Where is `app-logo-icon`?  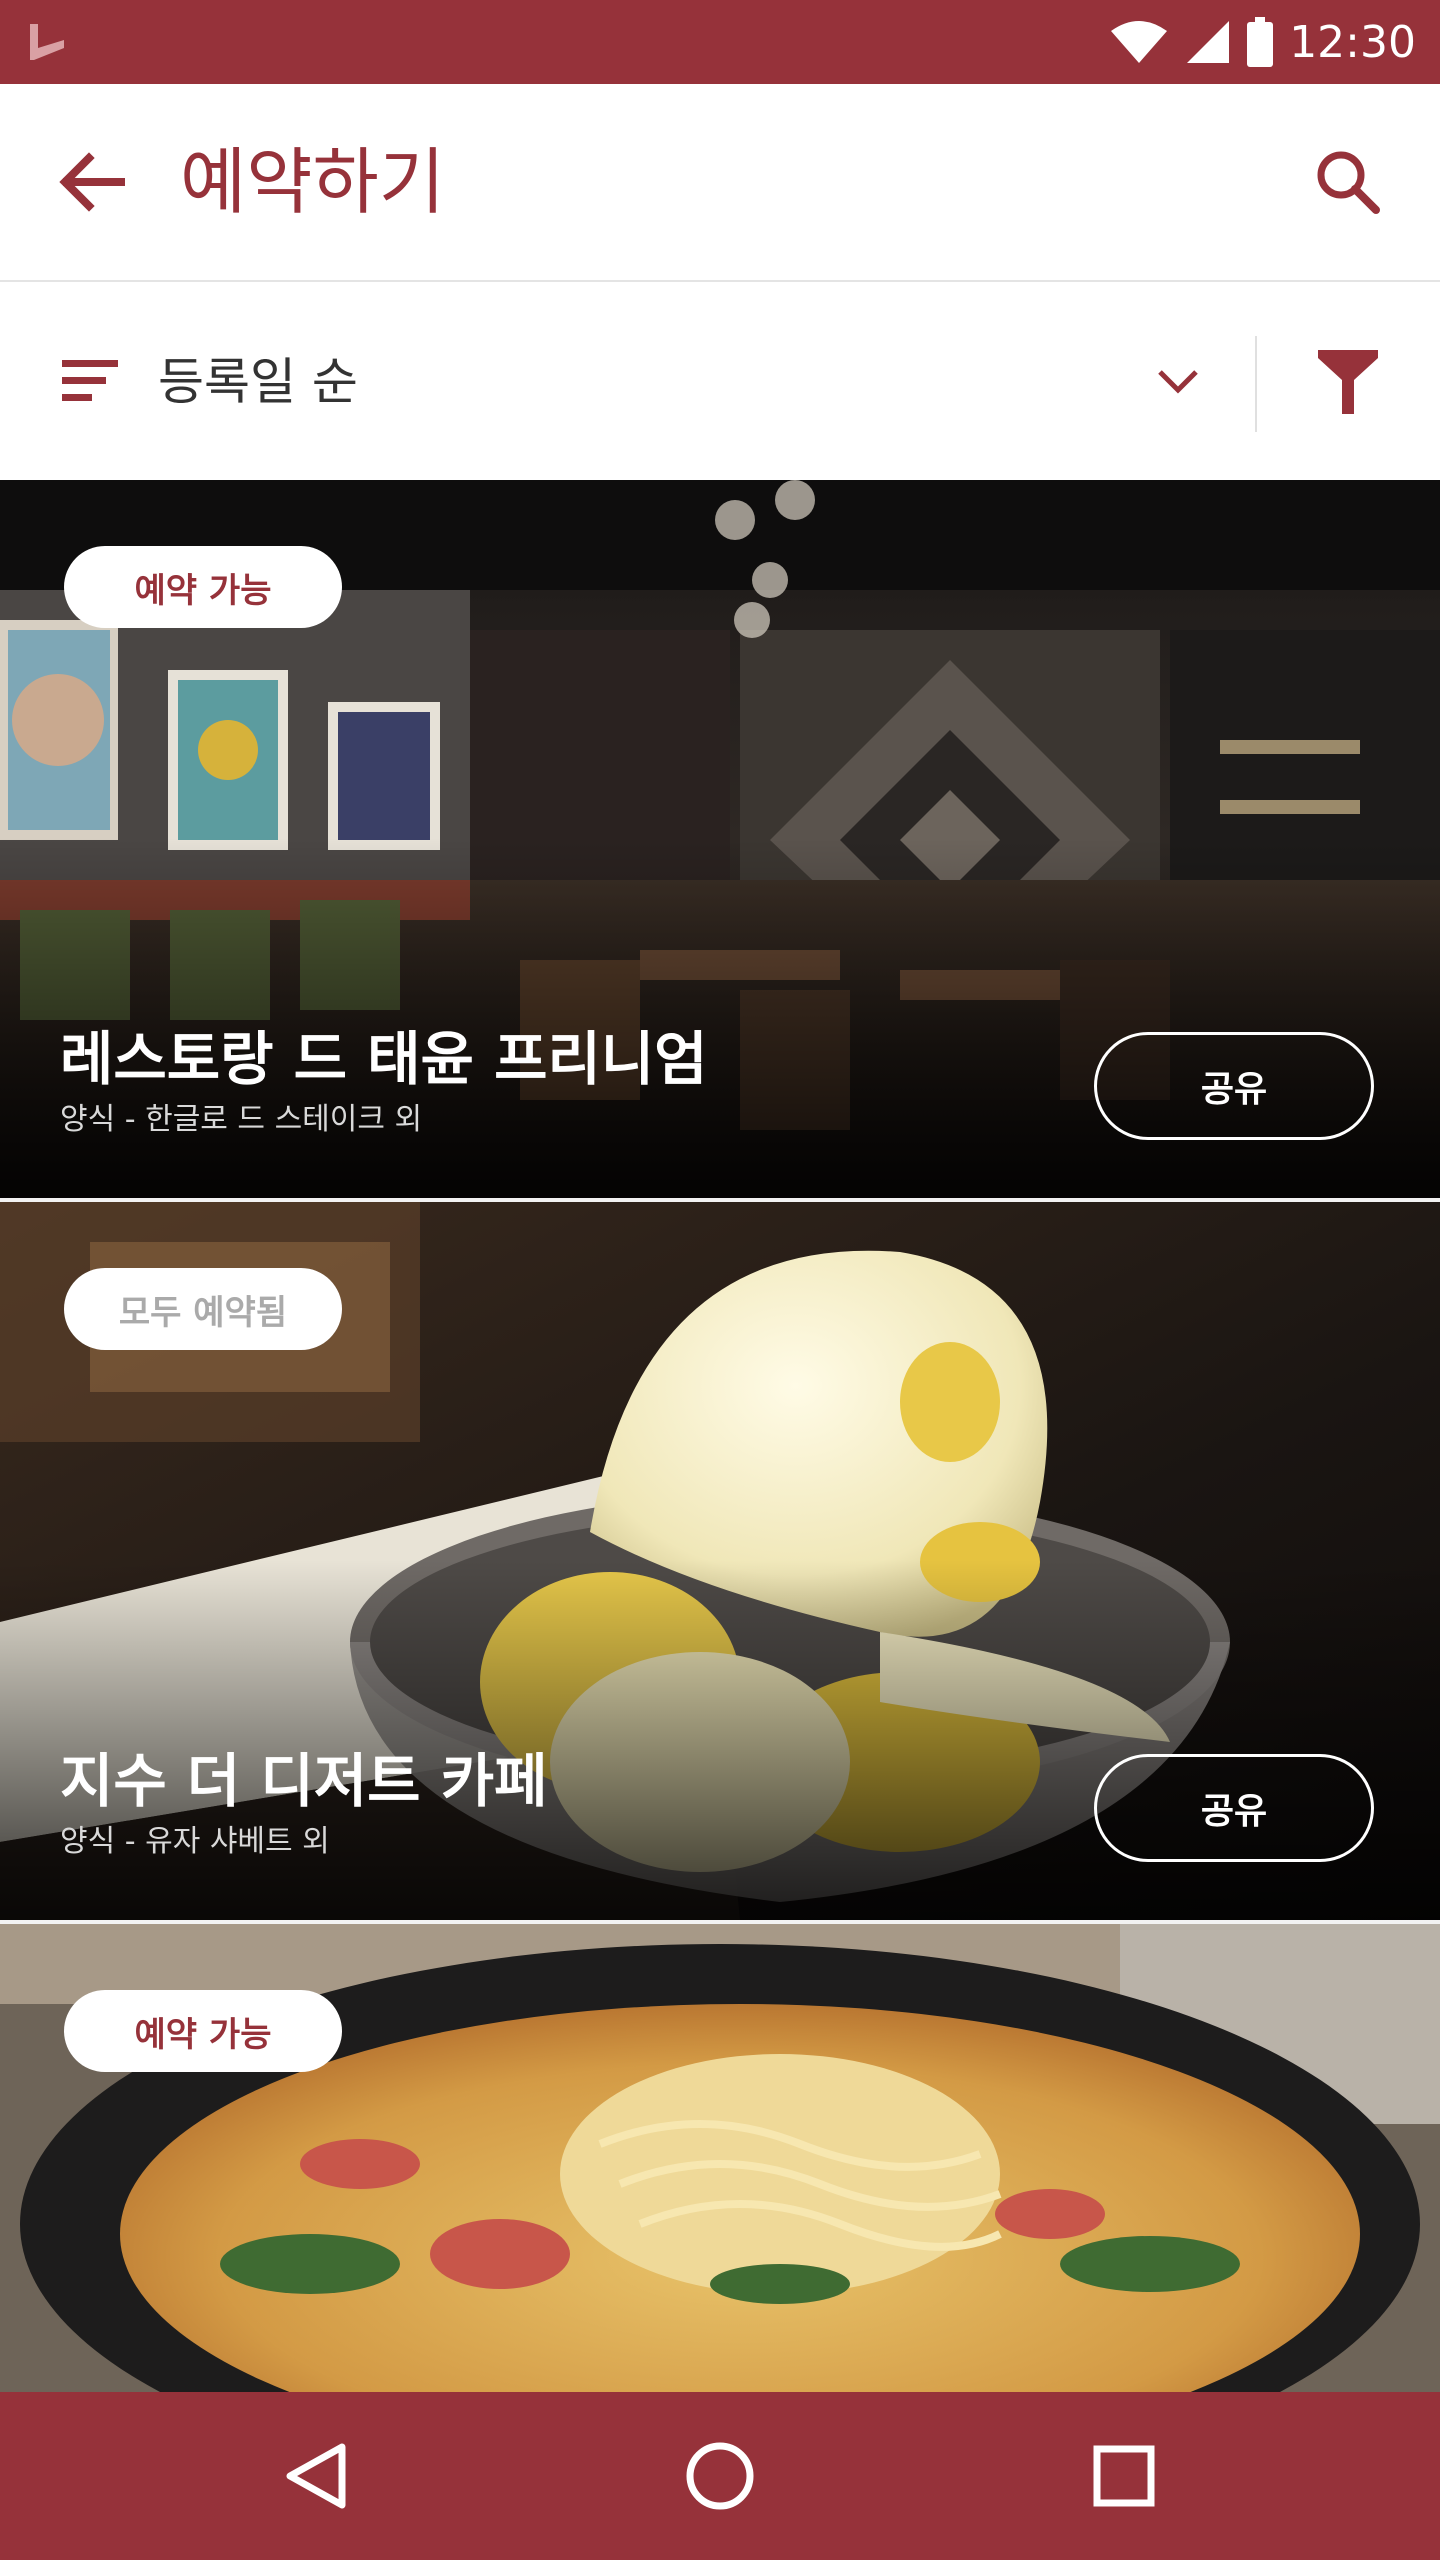
app-logo-icon is located at coordinates (47, 42).